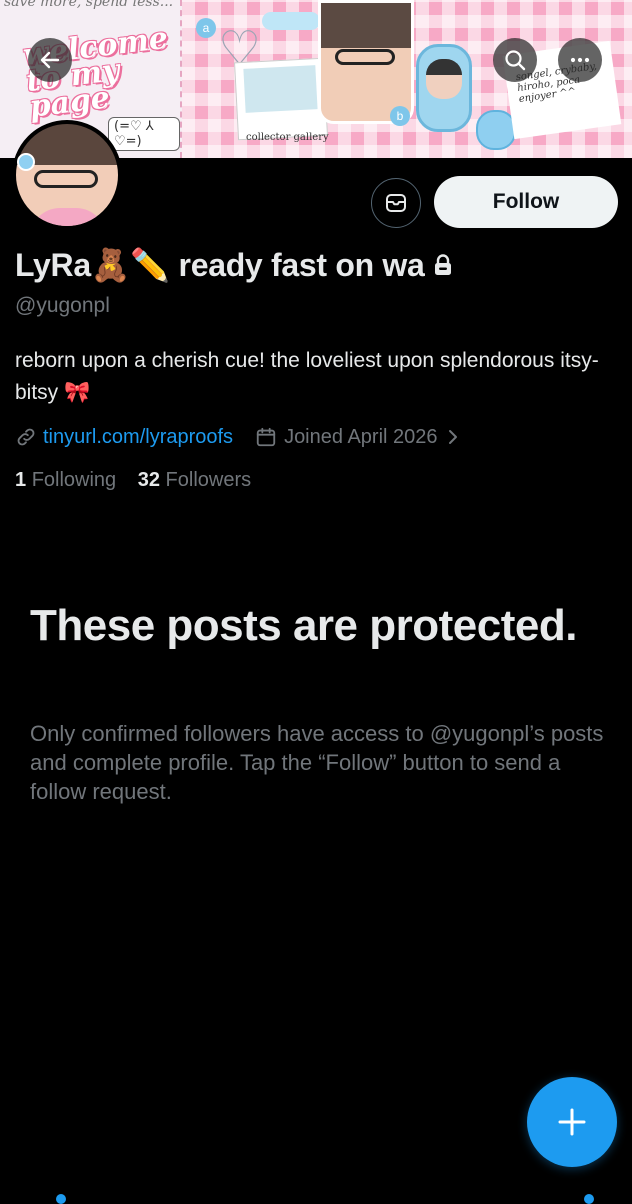 The image size is (632, 1204). Describe the element at coordinates (21, 480) in the screenshot. I see `following-count: 1` at that location.